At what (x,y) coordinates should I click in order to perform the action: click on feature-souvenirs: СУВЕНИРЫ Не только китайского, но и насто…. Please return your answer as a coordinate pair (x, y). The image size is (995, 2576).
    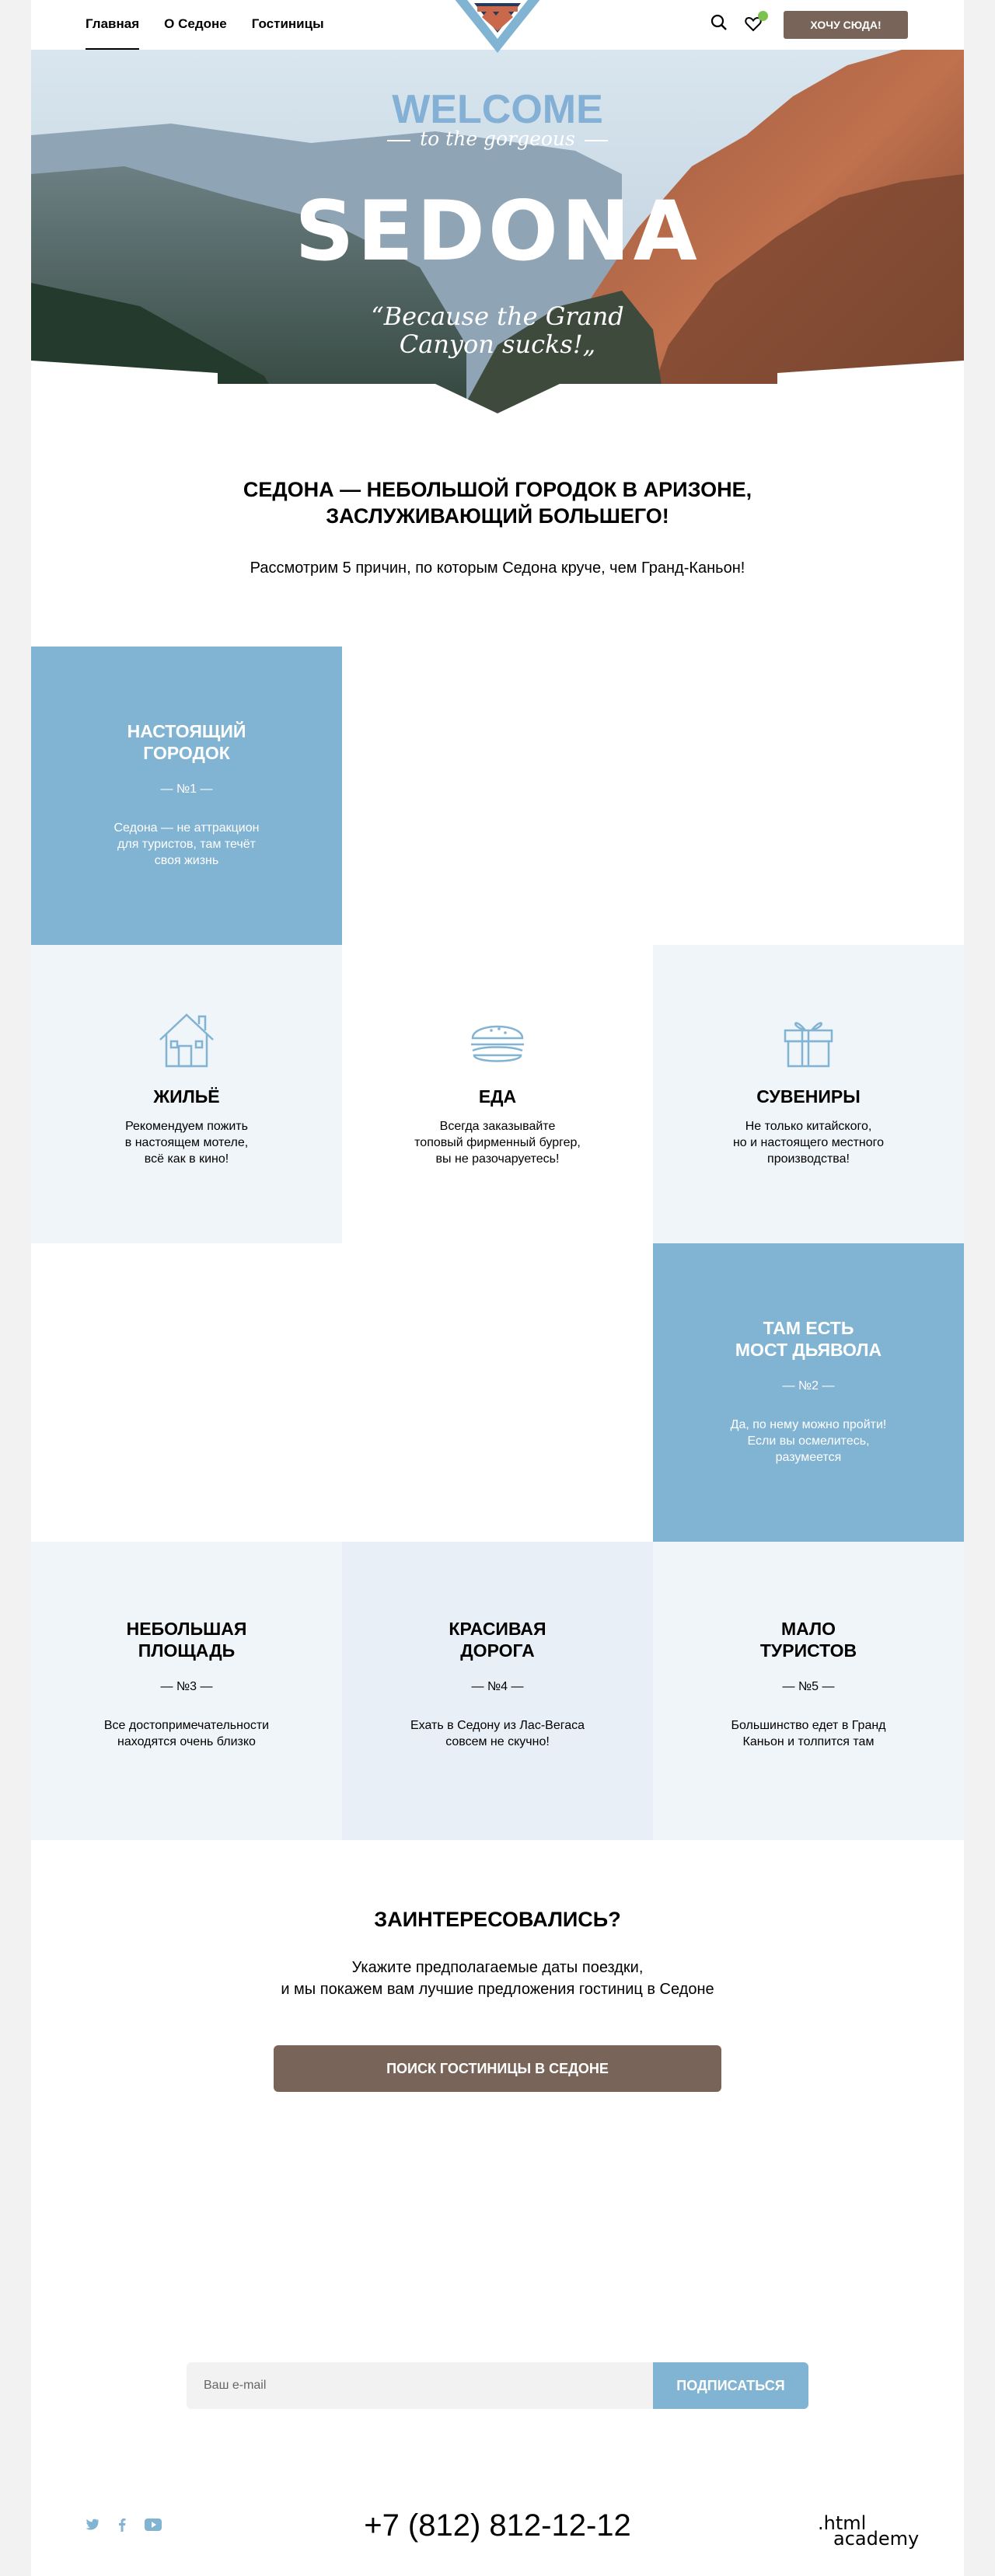
    Looking at the image, I should click on (808, 1094).